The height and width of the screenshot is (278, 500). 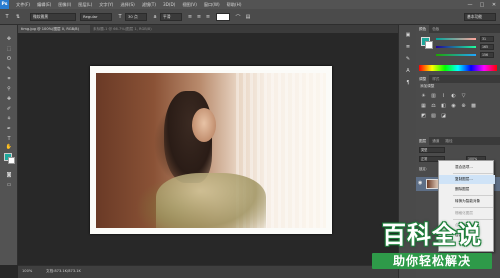 What do you see at coordinates (64, 5) in the screenshot?
I see `menu-image: 图像(I)` at bounding box center [64, 5].